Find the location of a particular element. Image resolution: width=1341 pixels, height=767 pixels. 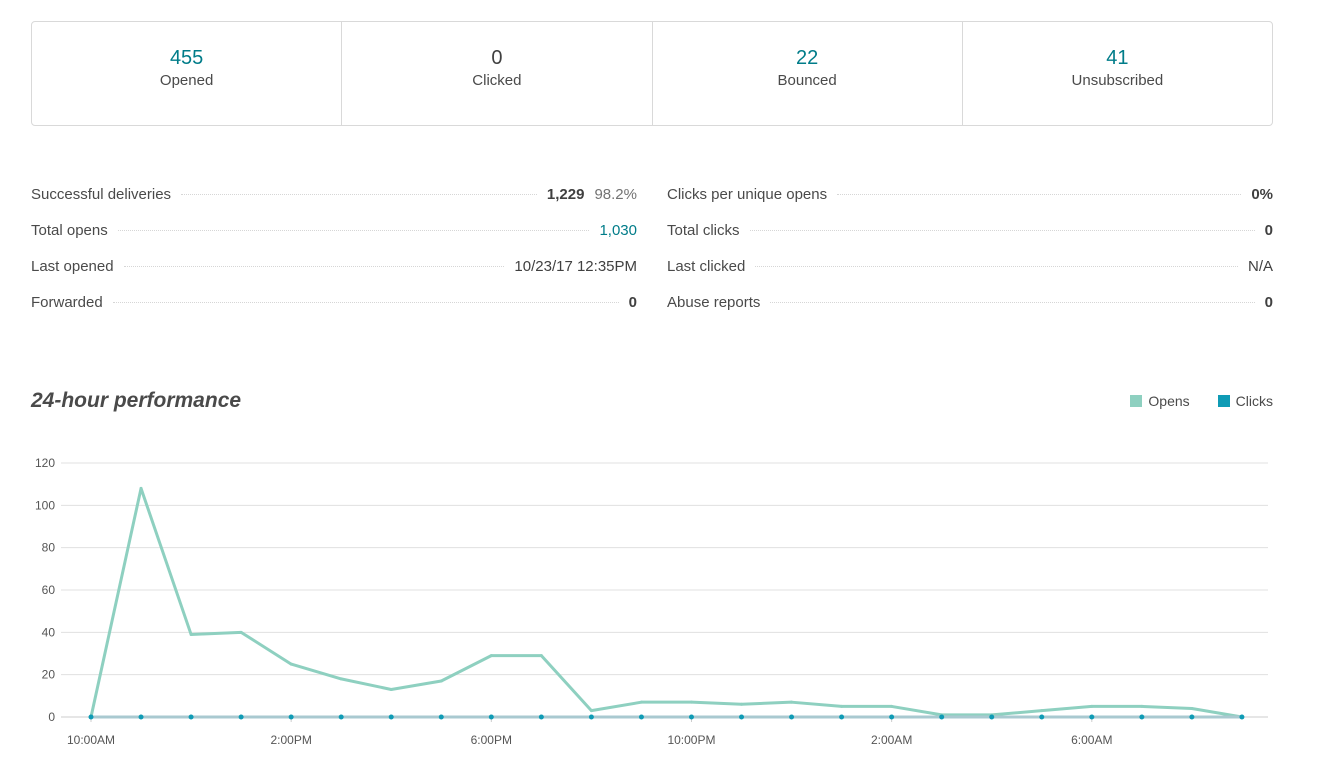

stat-label: Opened is located at coordinates (186, 80).